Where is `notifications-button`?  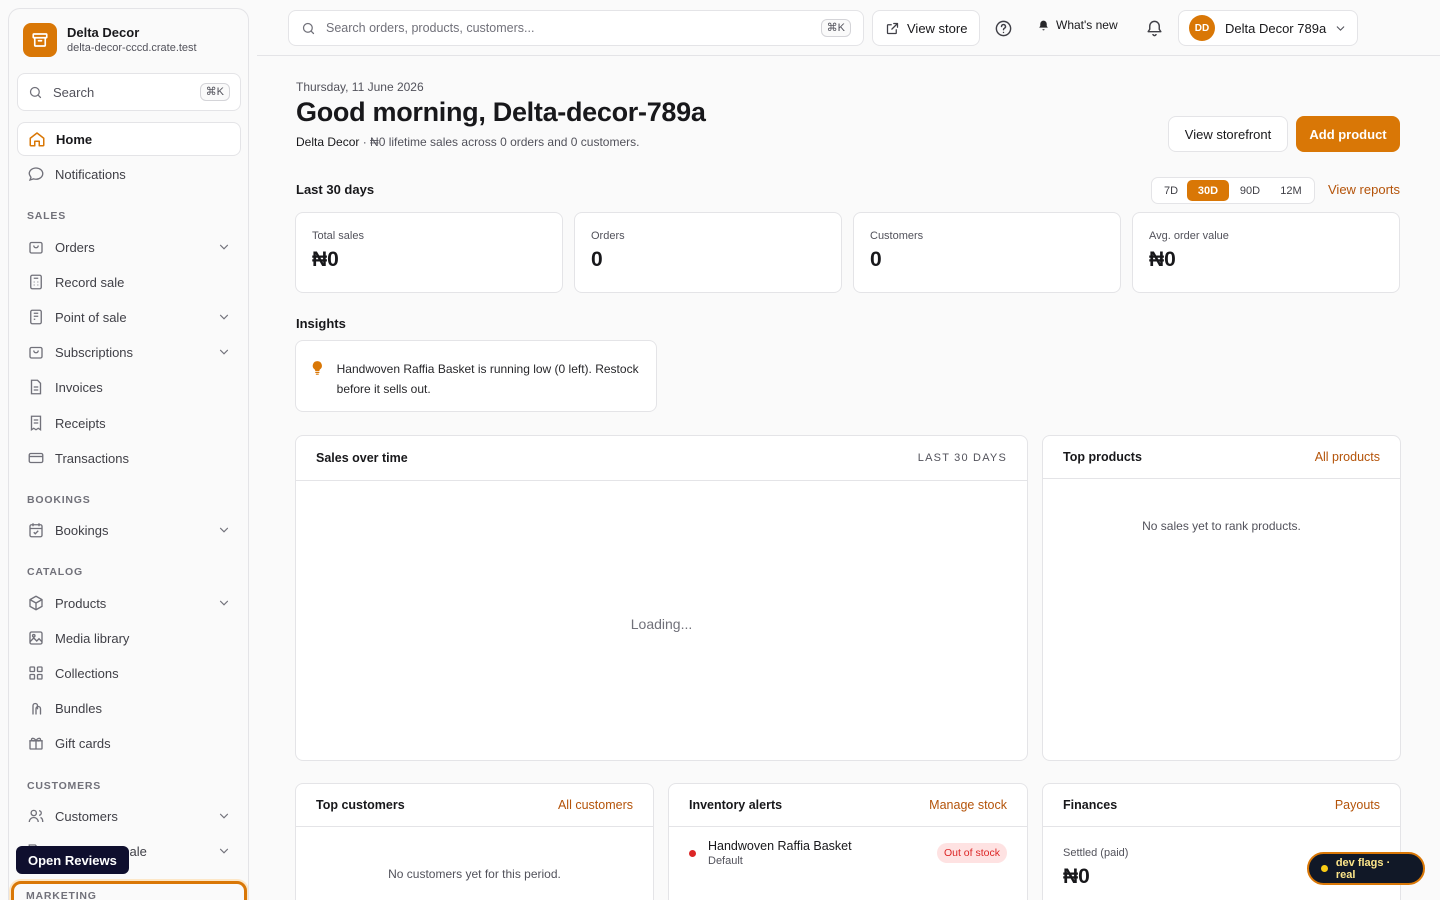
notifications-button is located at coordinates (1154, 28).